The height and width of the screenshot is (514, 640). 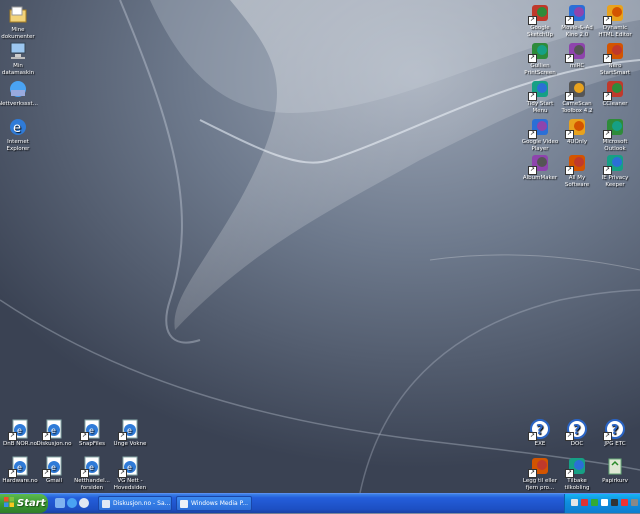 What do you see at coordinates (53, 429) in the screenshot?
I see `diskusjon-icon: e ↗` at bounding box center [53, 429].